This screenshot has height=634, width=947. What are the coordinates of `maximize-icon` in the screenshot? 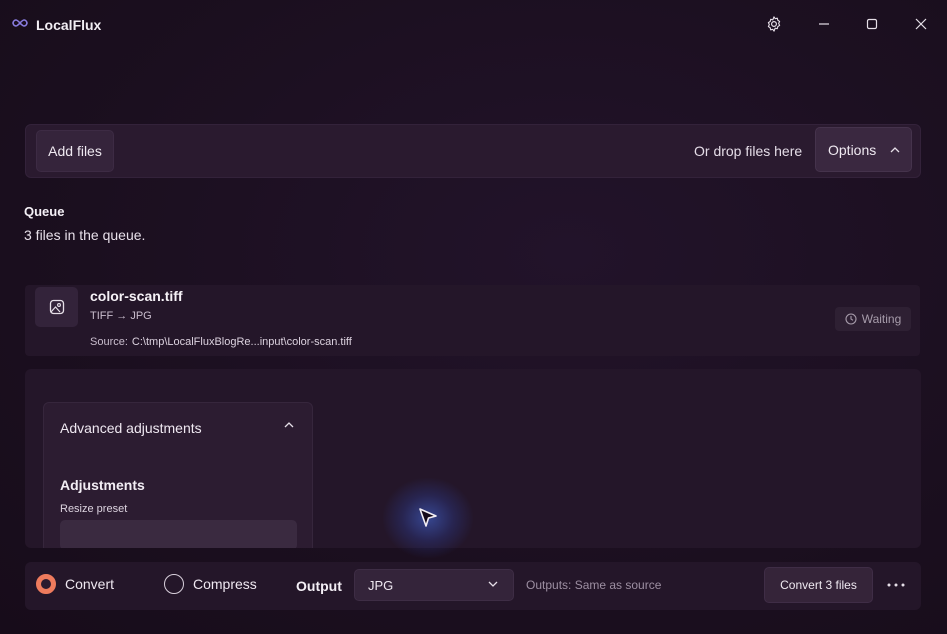 It's located at (872, 24).